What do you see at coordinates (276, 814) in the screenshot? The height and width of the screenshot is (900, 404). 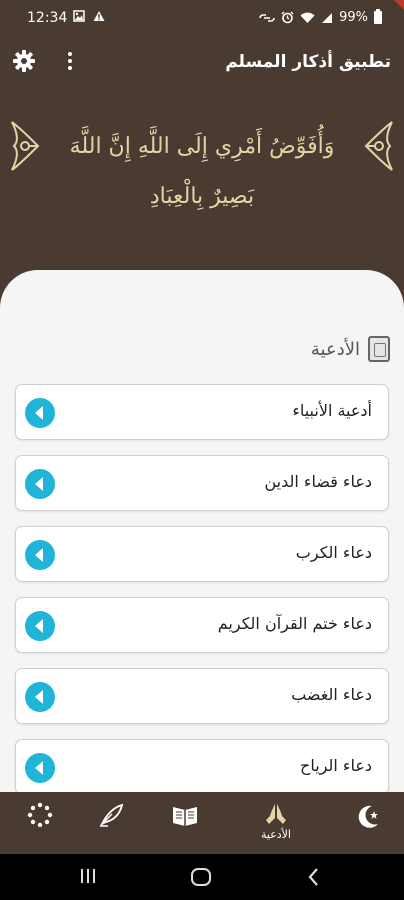 I see `praying-hands-icon` at bounding box center [276, 814].